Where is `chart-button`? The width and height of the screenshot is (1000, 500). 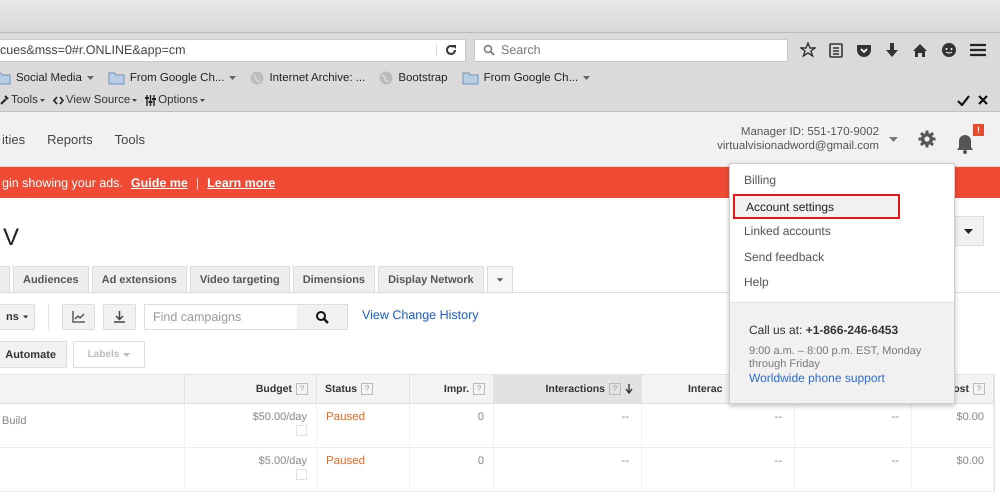
chart-button is located at coordinates (78, 317).